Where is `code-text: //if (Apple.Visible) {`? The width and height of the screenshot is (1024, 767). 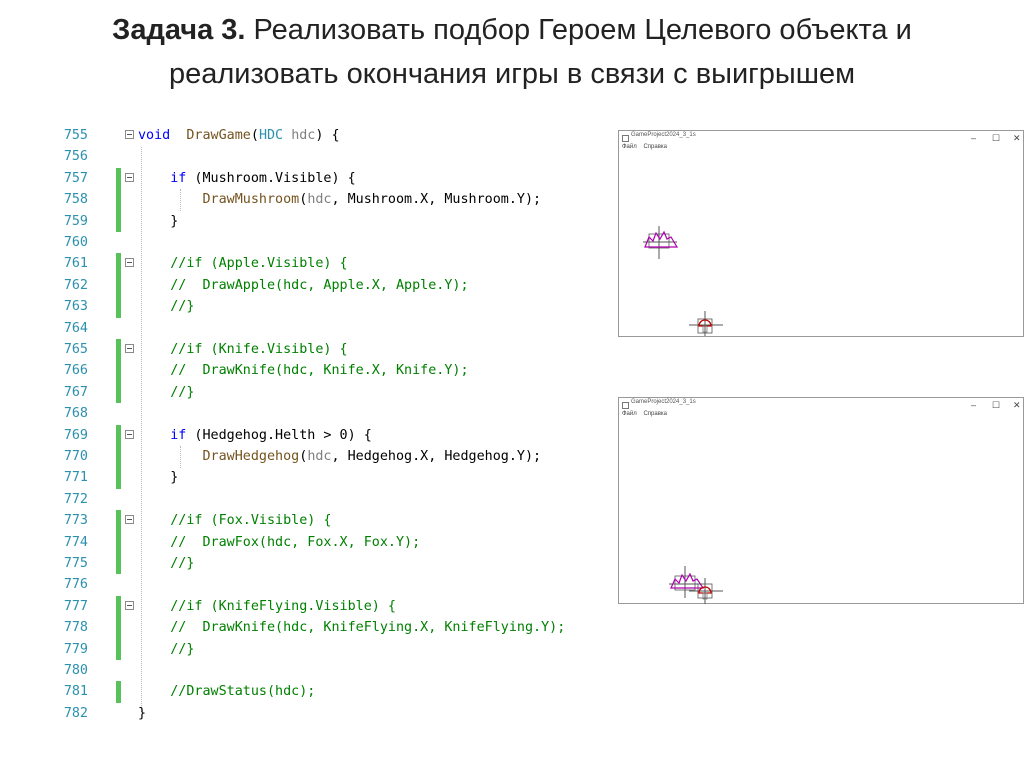 code-text: //if (Apple.Visible) { is located at coordinates (243, 263).